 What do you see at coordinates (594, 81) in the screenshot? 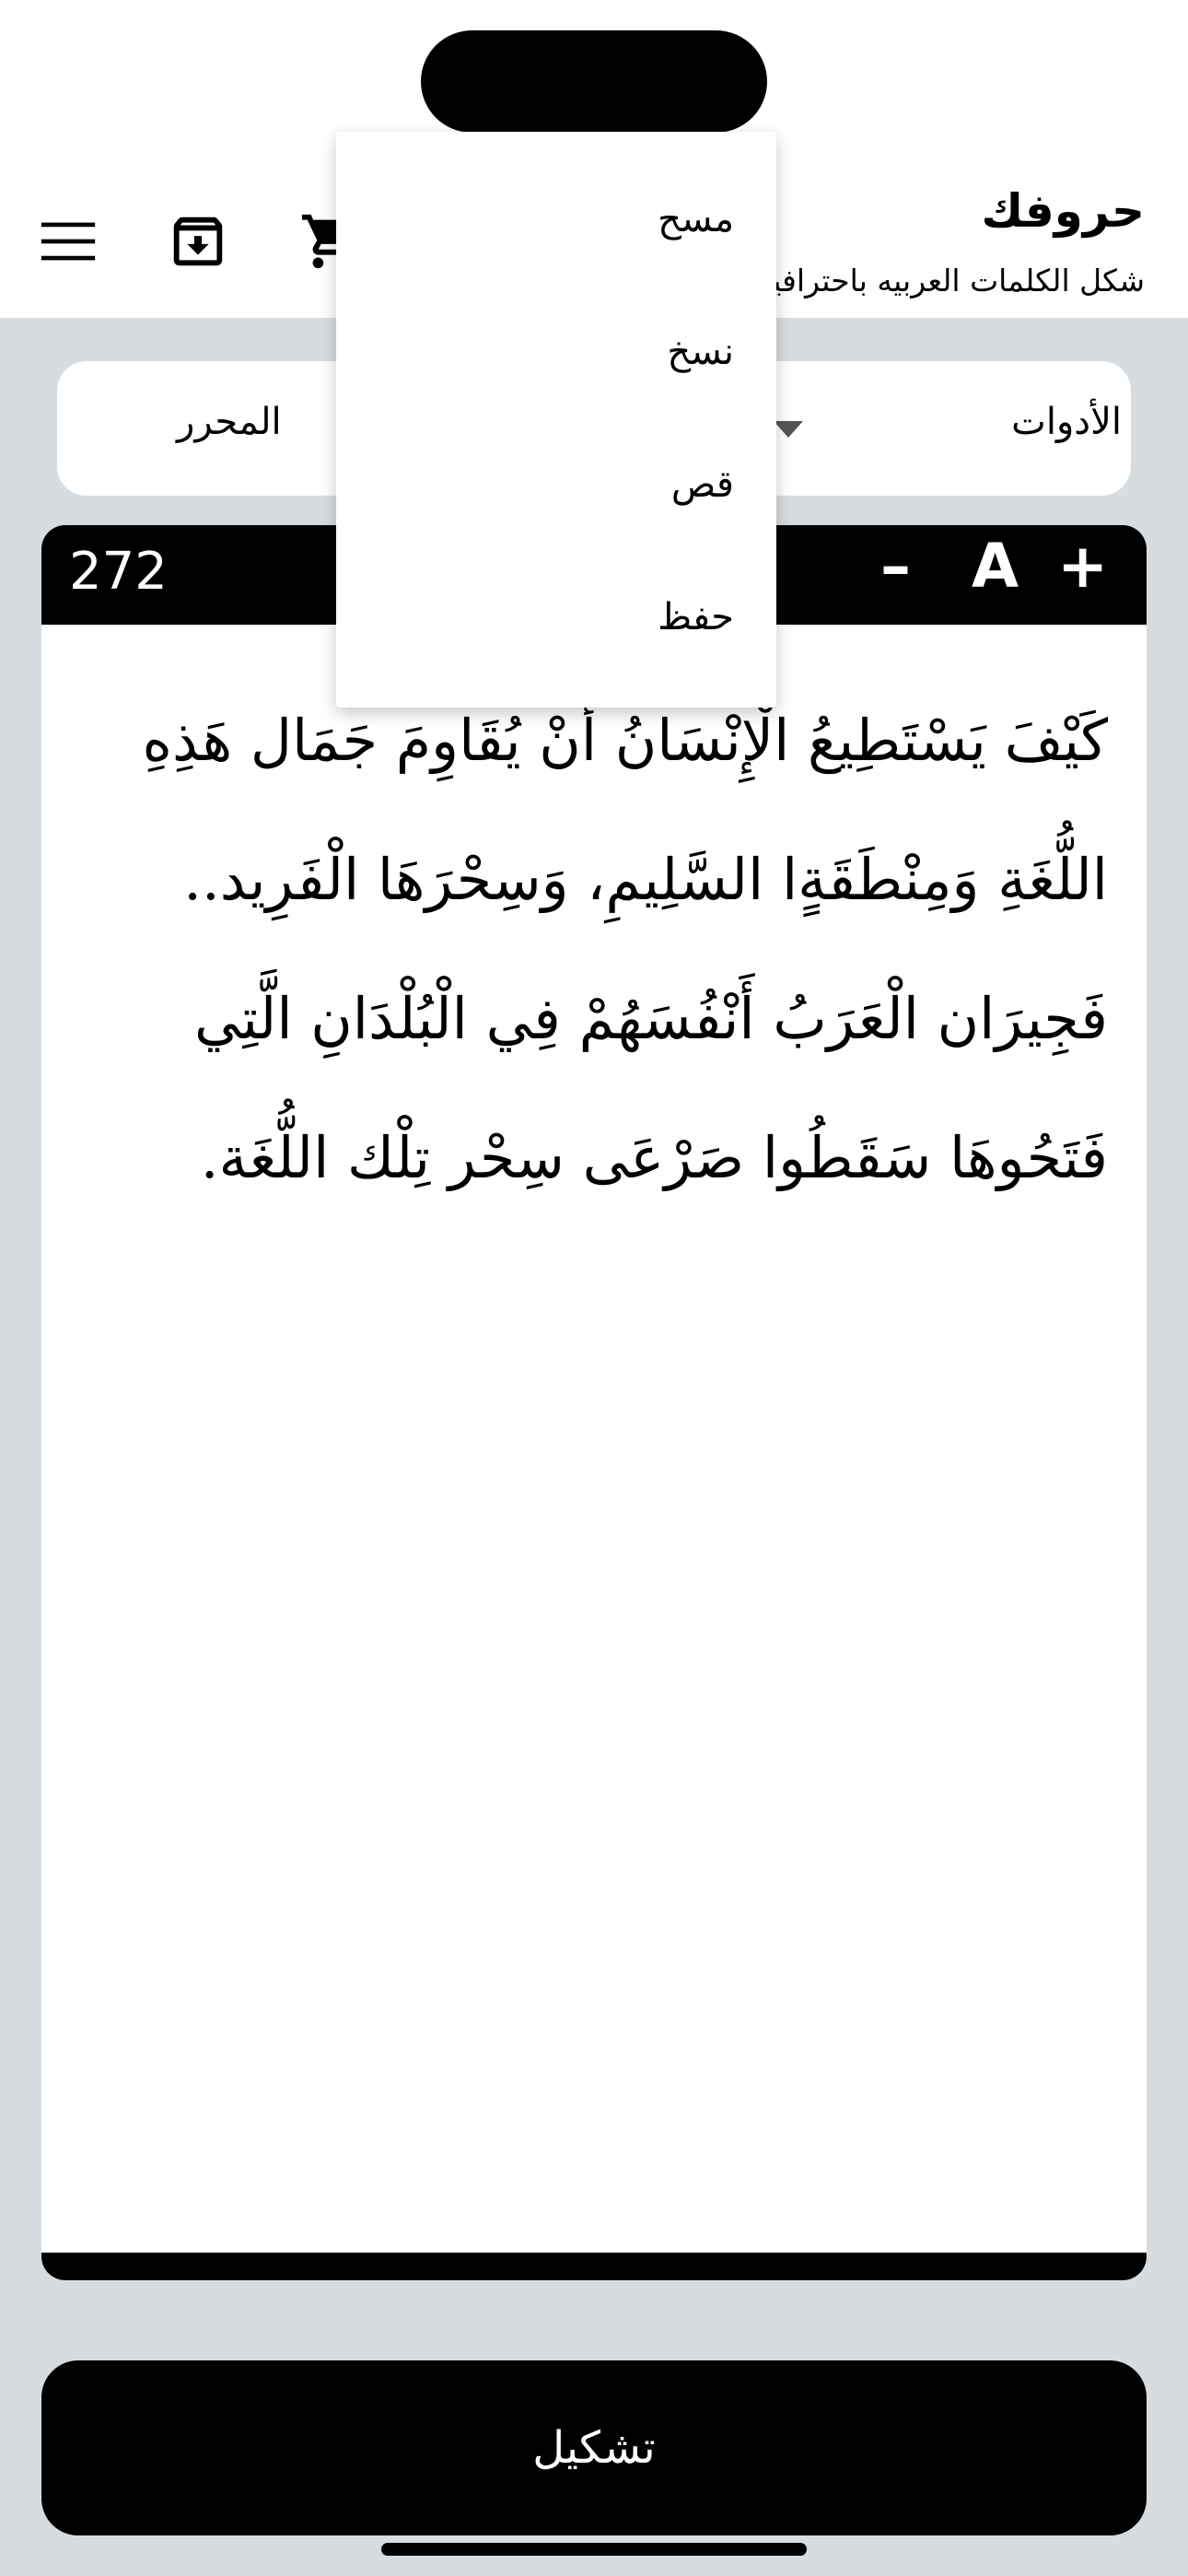
I see `dynamic-island` at bounding box center [594, 81].